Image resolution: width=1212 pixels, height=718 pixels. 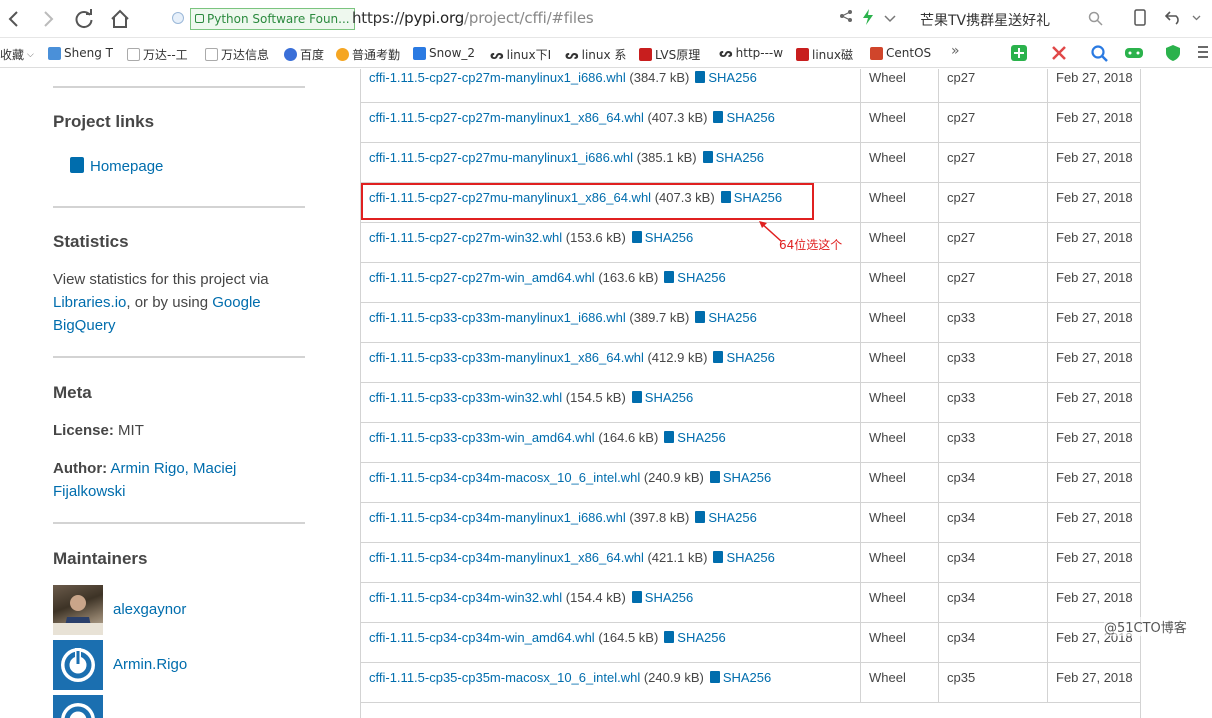 I want to click on bookmark-item: ᔕ linux下I, so click(x=520, y=54).